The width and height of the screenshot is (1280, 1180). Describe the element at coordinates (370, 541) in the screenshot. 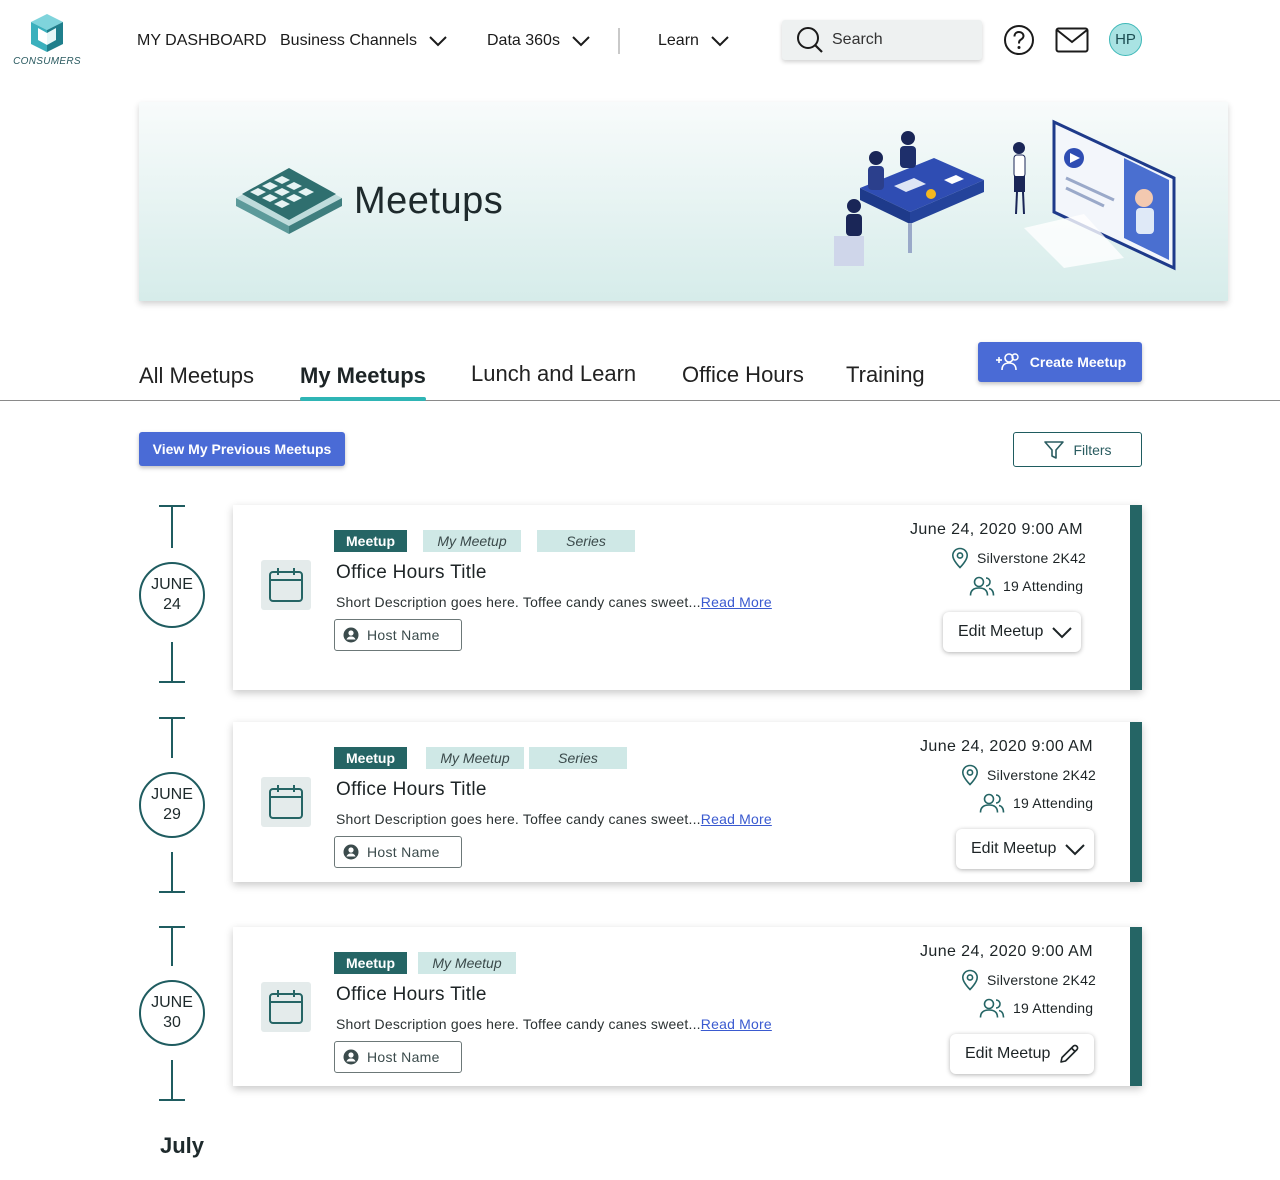

I see `tag-meetup: Meetup` at that location.